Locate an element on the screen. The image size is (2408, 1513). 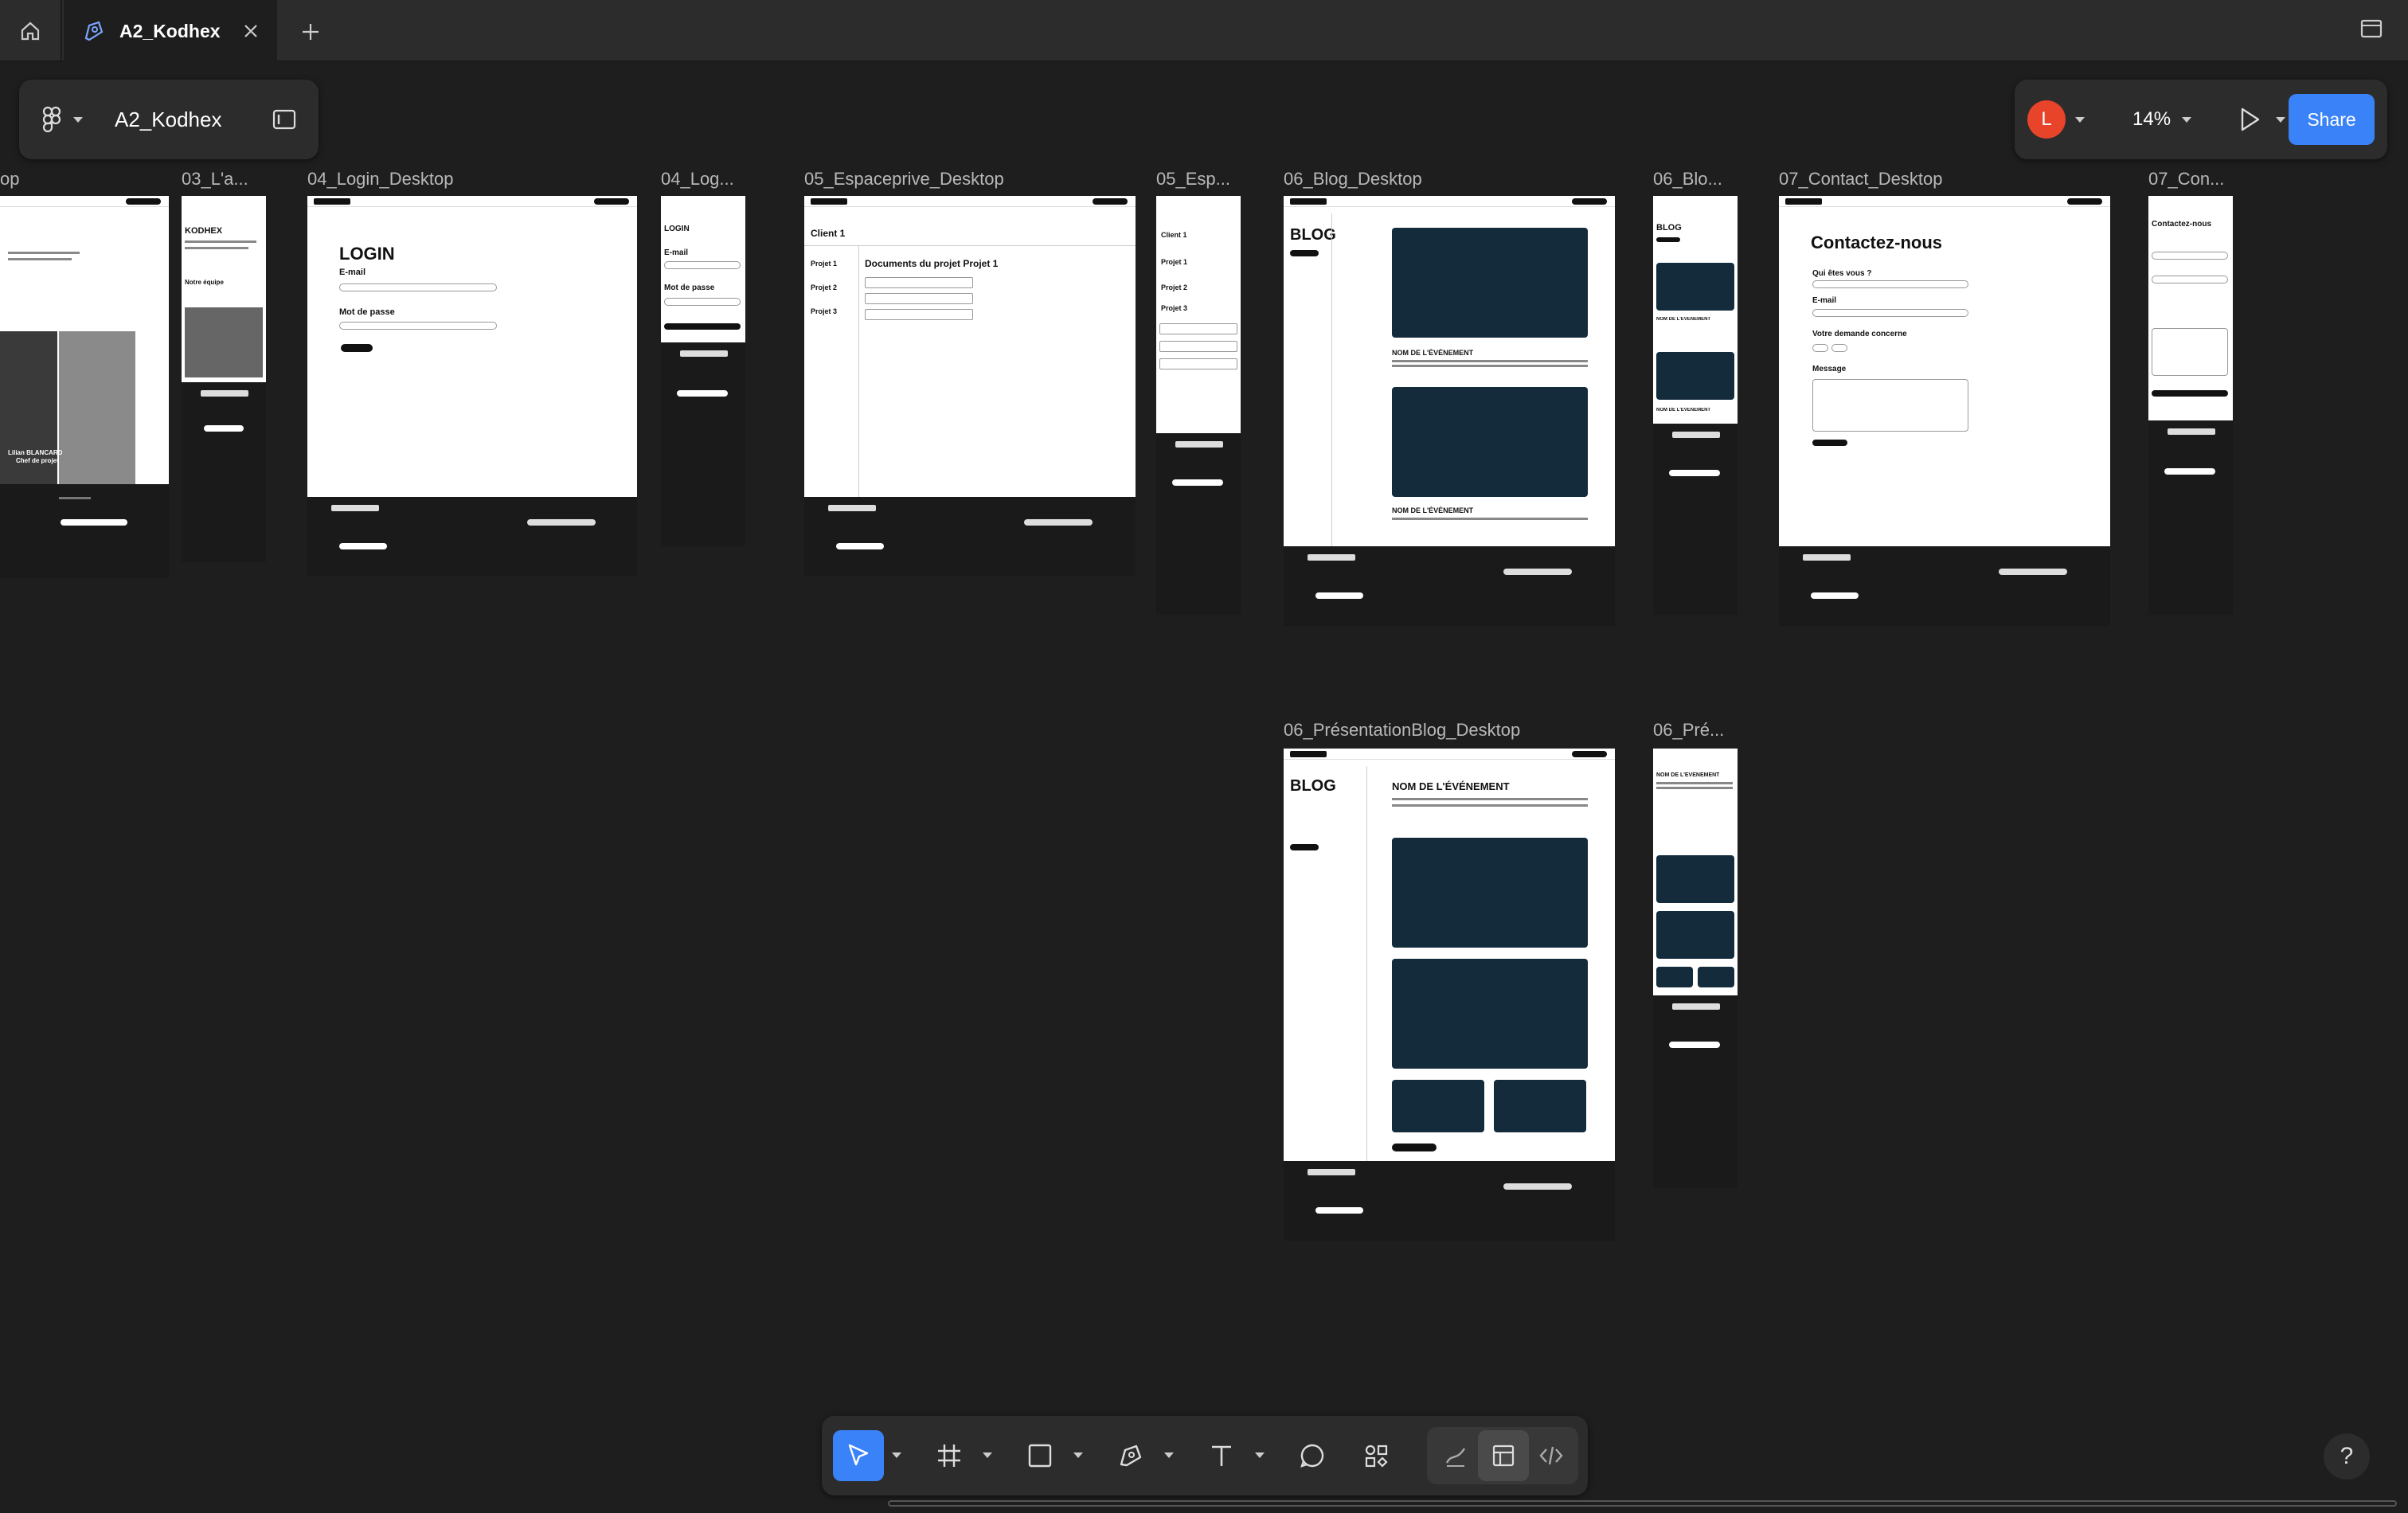
play-icon is located at coordinates (2249, 120).